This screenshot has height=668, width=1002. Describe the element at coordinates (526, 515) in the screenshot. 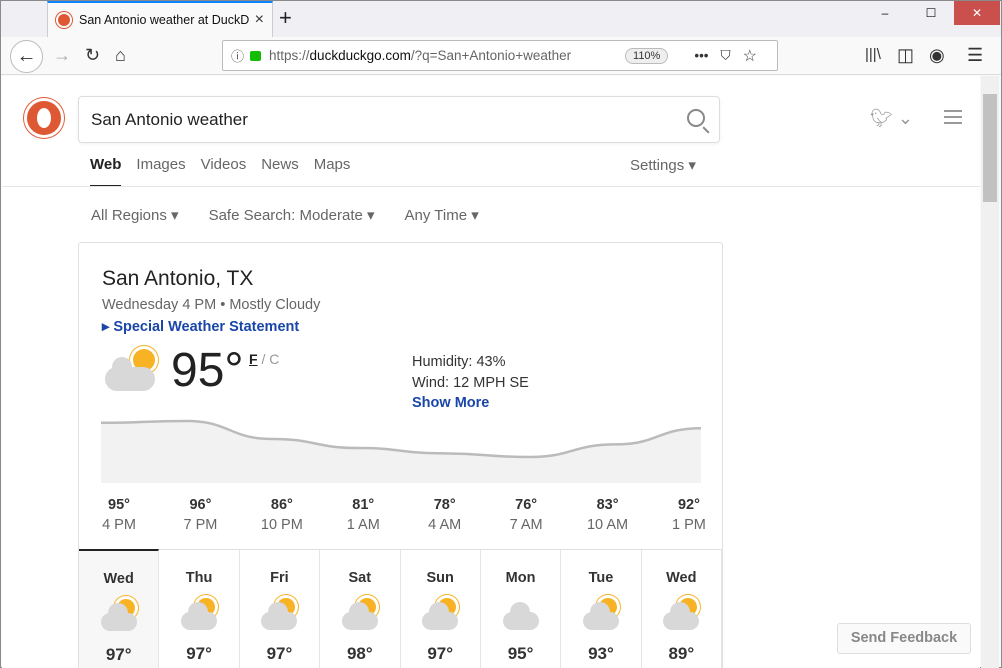

I see `hour-item: 76° 7 AM` at that location.